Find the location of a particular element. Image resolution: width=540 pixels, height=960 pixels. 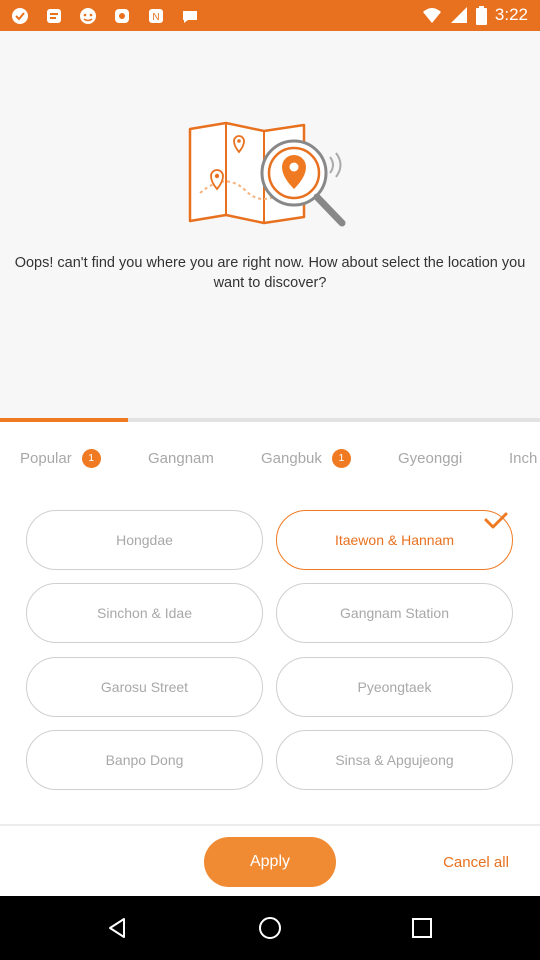

location-chip-itaewon-hannam: Itaewon & Hannam is located at coordinates (394, 540).